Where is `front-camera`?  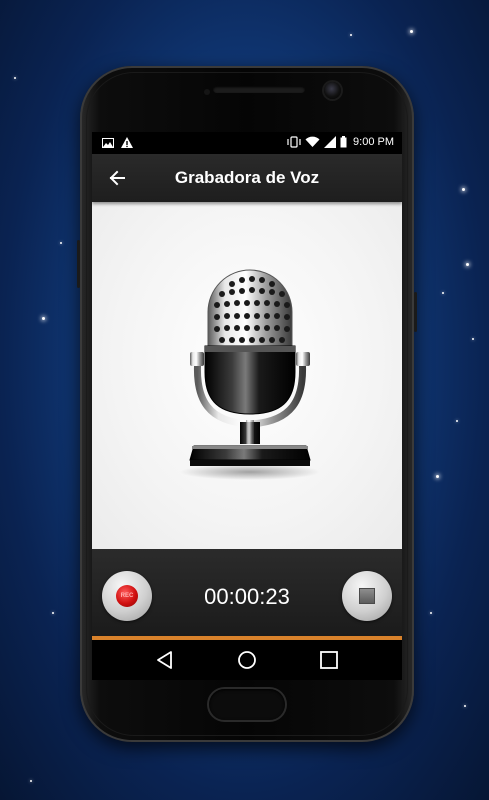
front-camera is located at coordinates (332, 90).